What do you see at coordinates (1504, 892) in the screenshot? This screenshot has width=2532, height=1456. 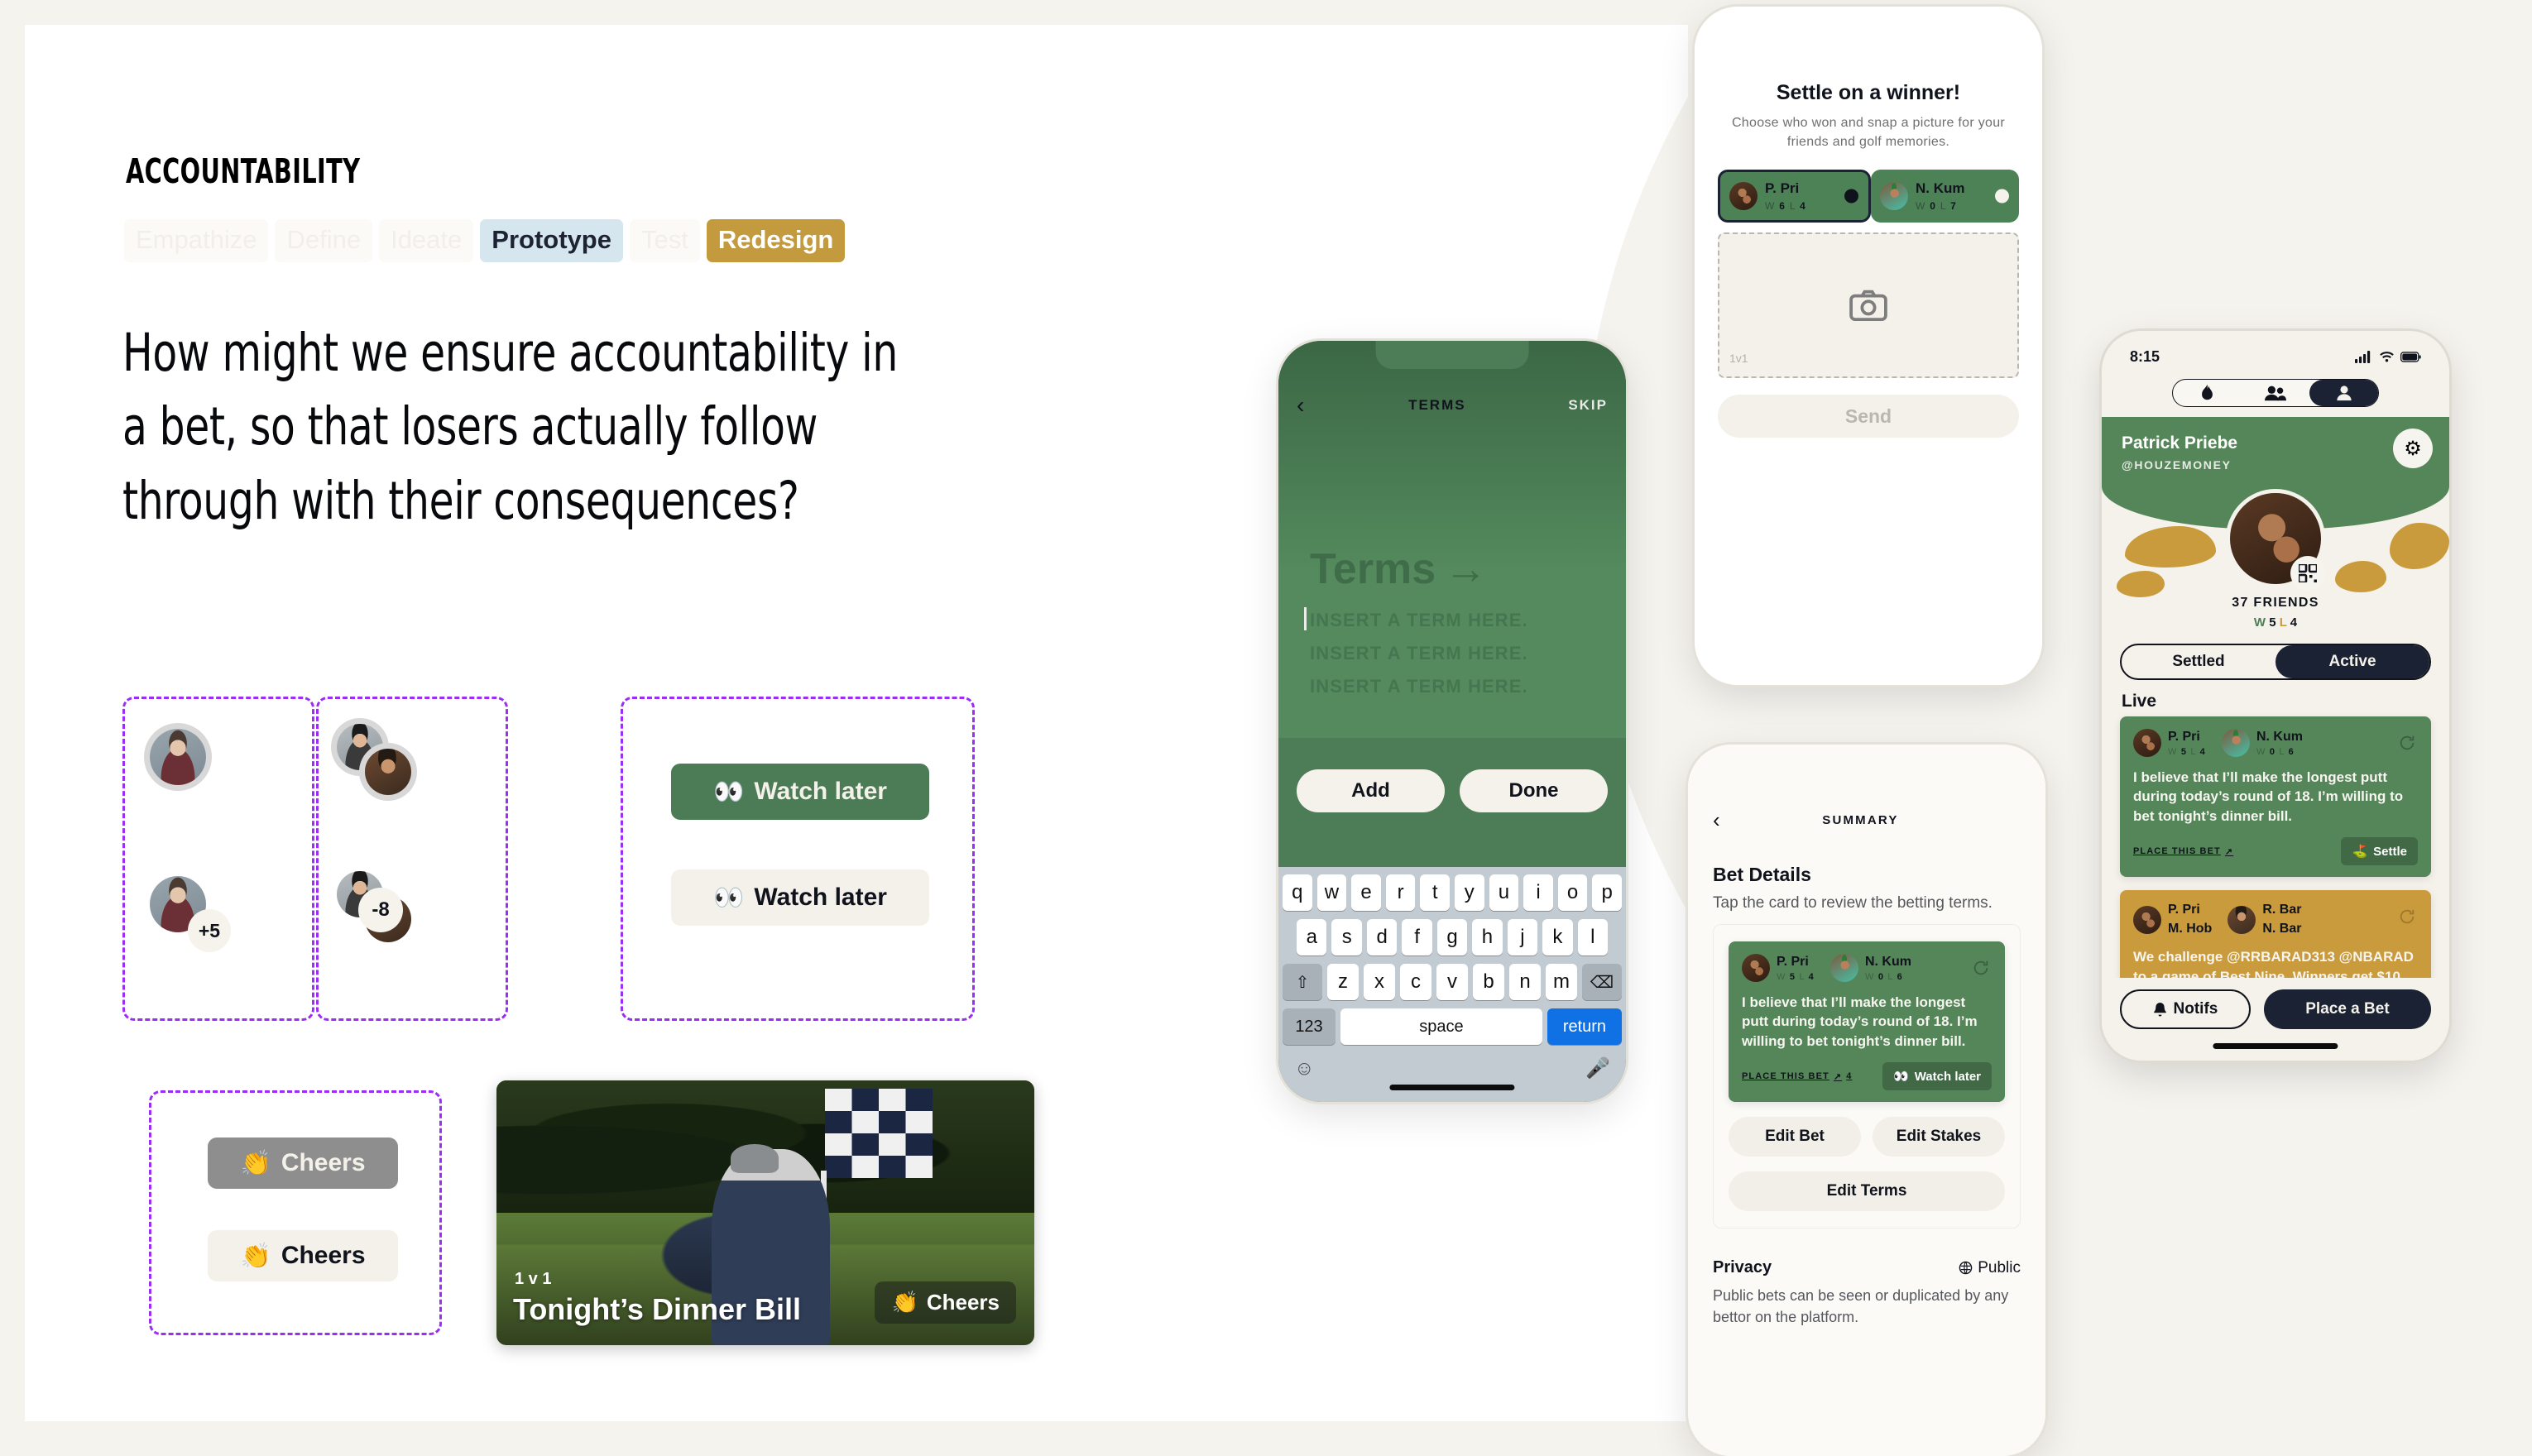 I see `key-u: u` at bounding box center [1504, 892].